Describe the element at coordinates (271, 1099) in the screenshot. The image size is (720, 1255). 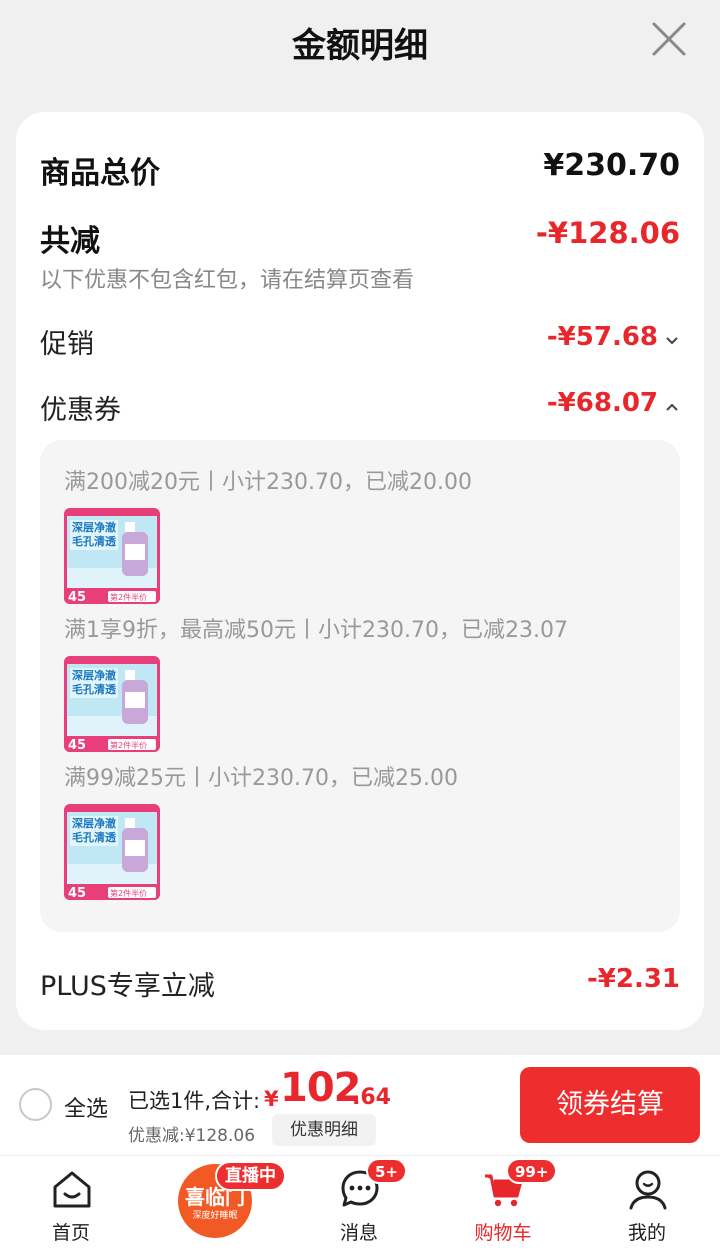
I see `price-symbol: ¥` at that location.